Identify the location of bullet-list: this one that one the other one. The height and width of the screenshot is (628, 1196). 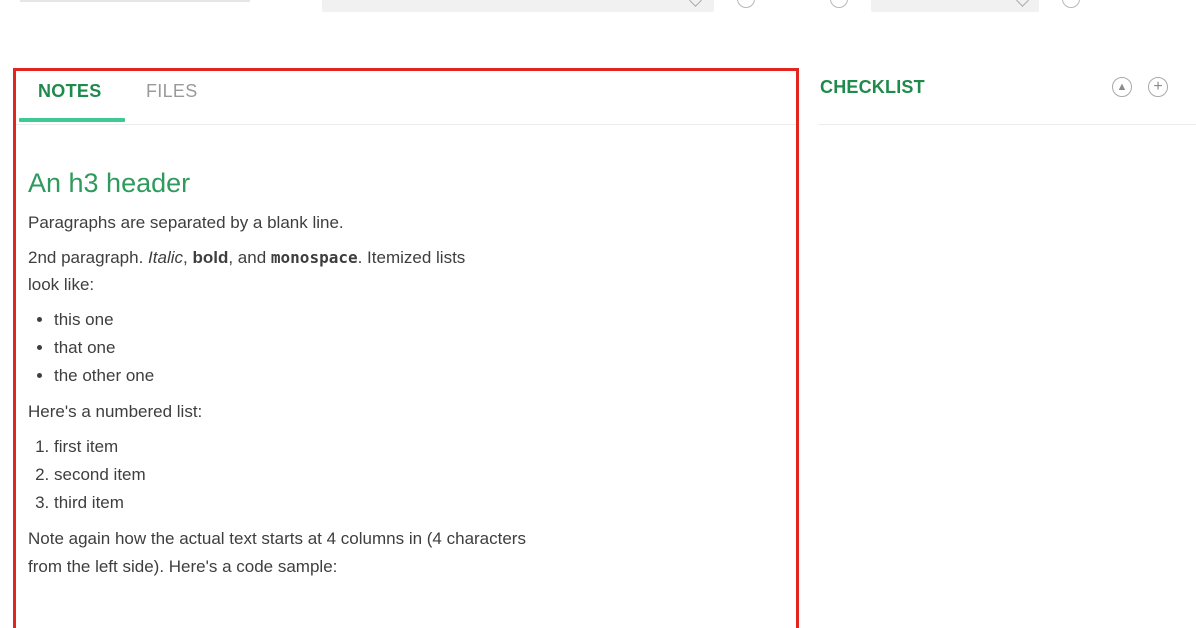
(398, 348).